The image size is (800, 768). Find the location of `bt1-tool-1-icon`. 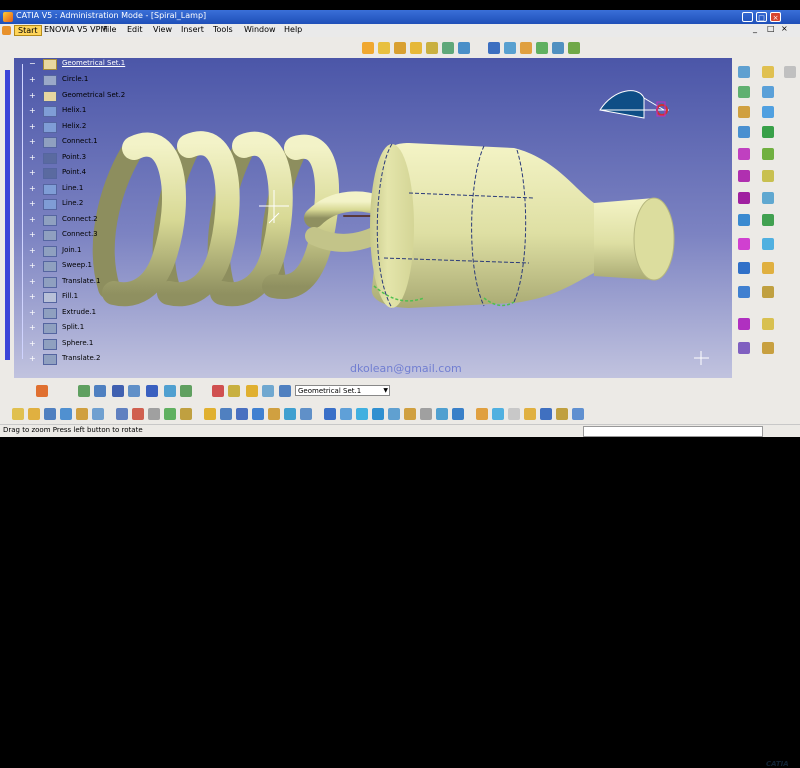

bt1-tool-1-icon is located at coordinates (84, 391).